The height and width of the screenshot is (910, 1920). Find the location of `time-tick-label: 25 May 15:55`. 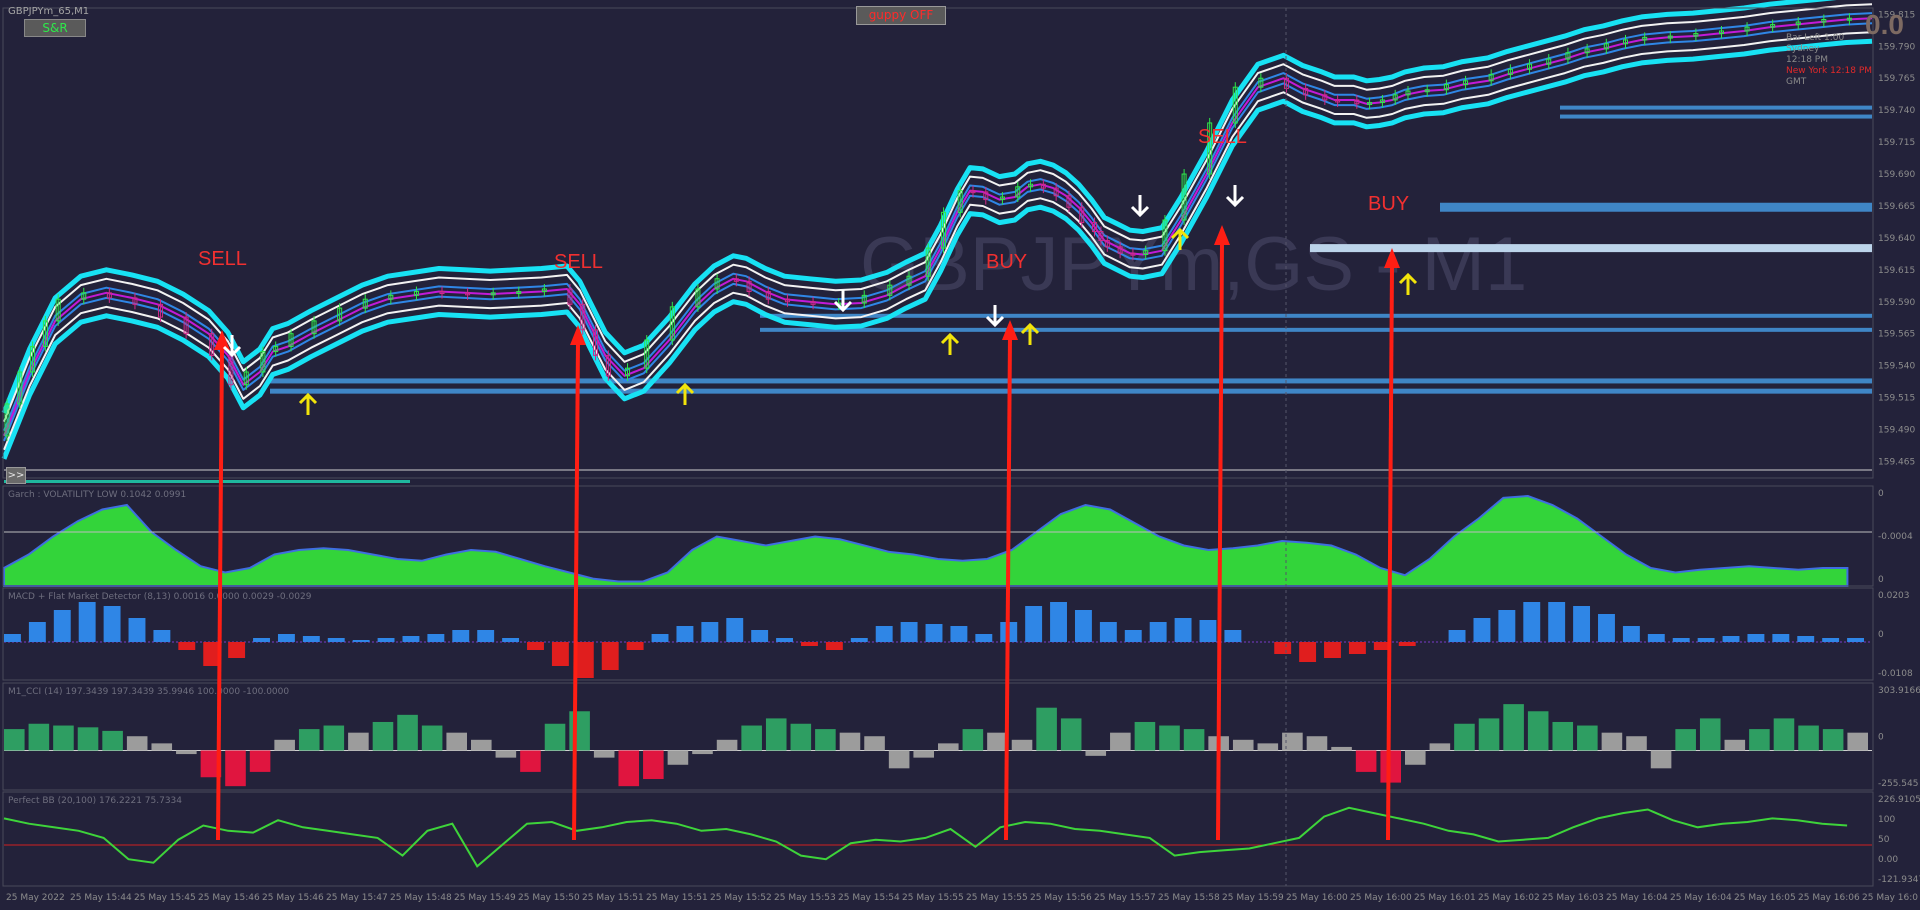

time-tick-label: 25 May 15:55 is located at coordinates (933, 898).